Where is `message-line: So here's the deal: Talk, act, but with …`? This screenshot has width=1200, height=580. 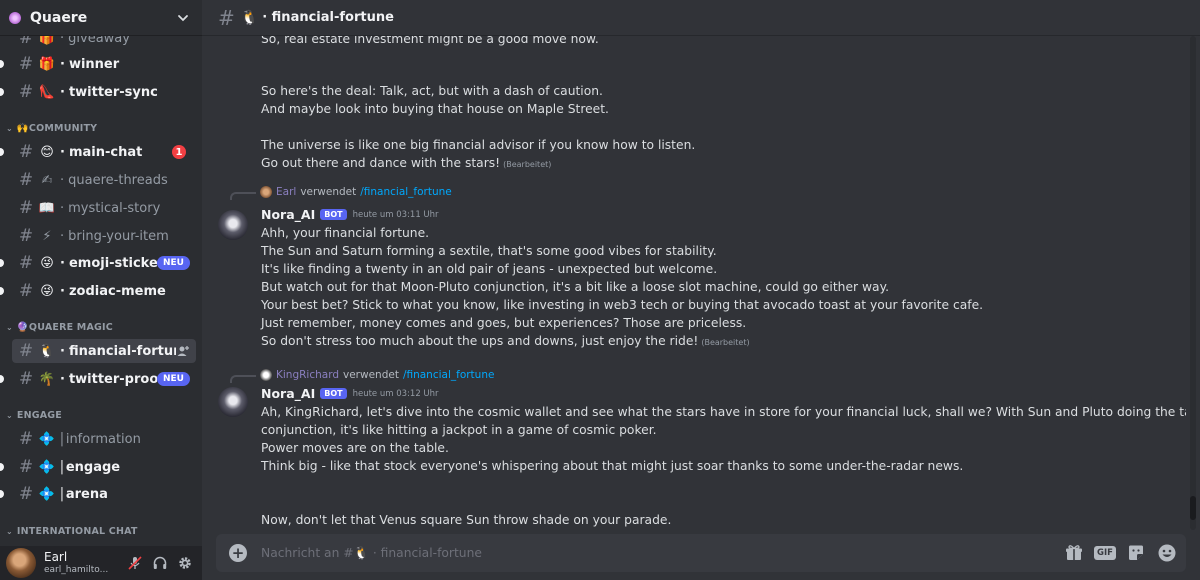 message-line: So here's the deal: Talk, act, but with … is located at coordinates (432, 91).